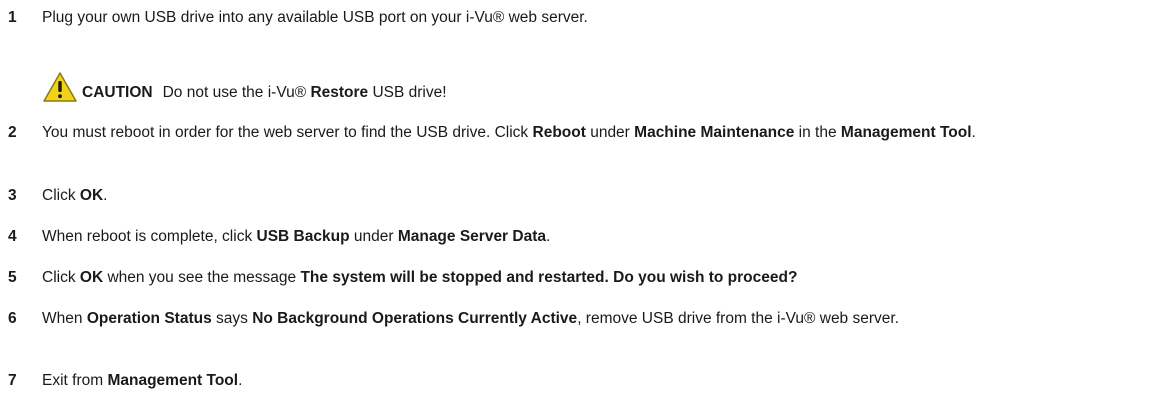 The image size is (1160, 420). I want to click on step-text-bold: Manage Server Data, so click(471, 236).